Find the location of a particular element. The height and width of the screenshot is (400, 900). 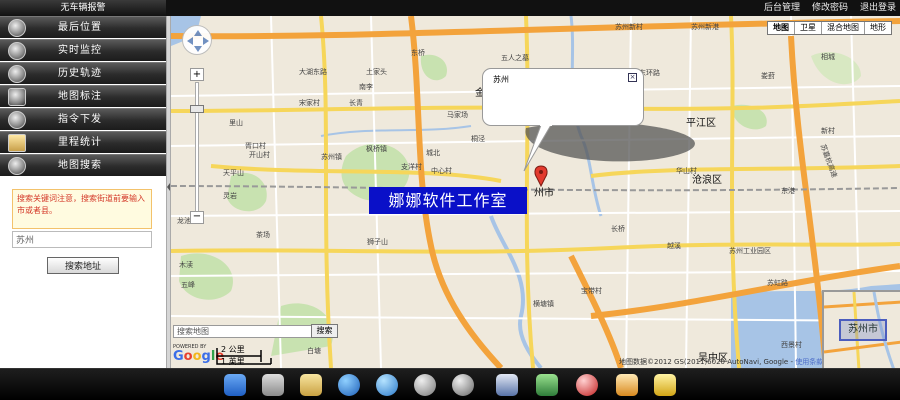

studio-watermark: 娜娜软件工作室 is located at coordinates (448, 200).